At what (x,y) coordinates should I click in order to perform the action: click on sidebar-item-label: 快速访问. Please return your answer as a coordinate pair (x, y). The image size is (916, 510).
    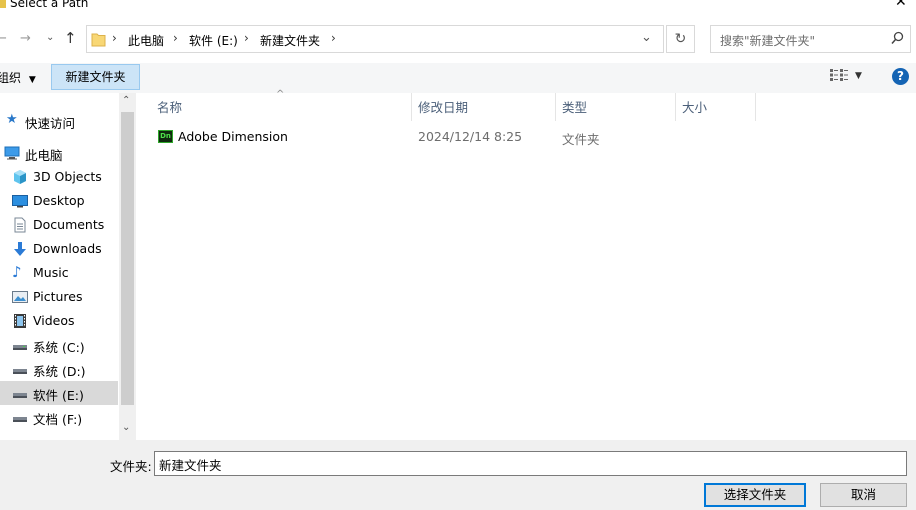
    Looking at the image, I should click on (50, 123).